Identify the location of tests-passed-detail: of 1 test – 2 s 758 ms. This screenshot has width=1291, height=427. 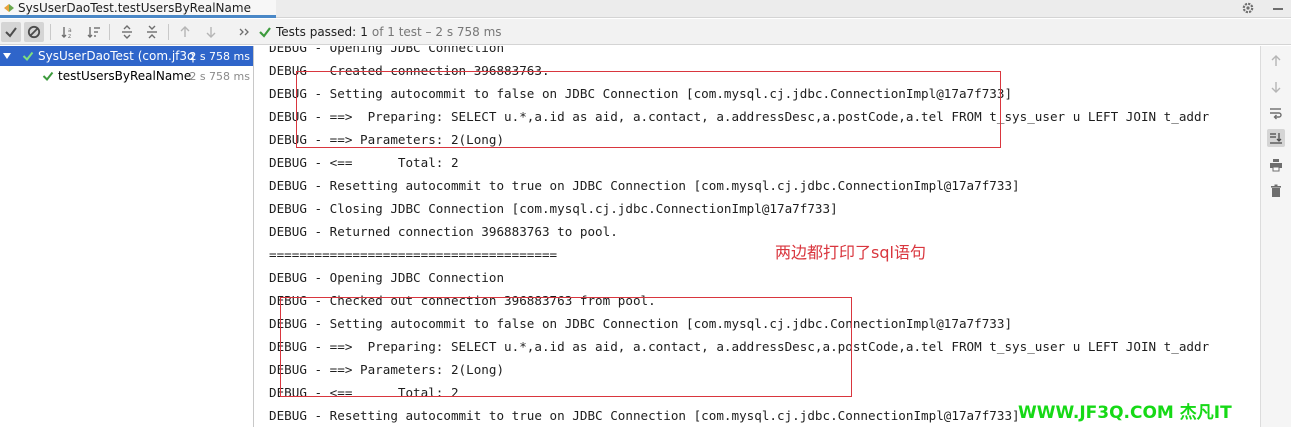
(436, 32).